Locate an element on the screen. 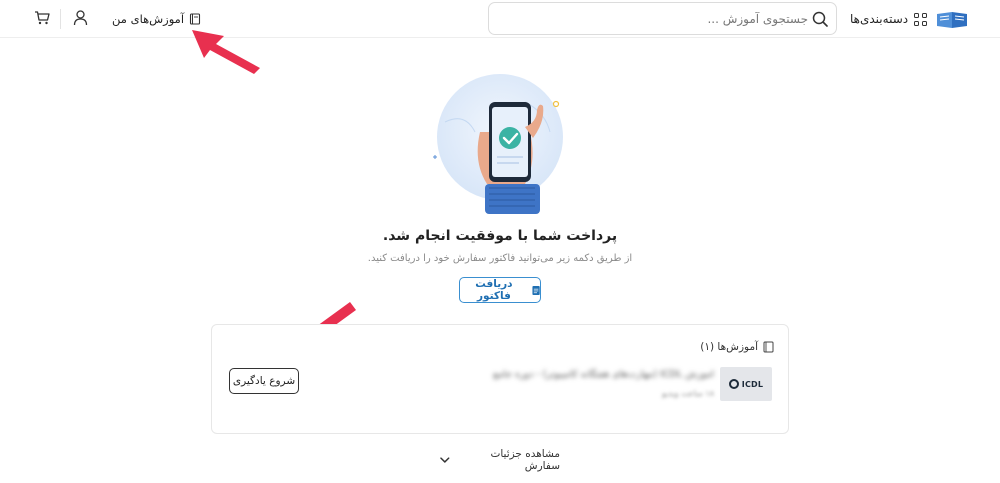 This screenshot has width=1000, height=483. course-thumbnail: ICDL is located at coordinates (746, 384).